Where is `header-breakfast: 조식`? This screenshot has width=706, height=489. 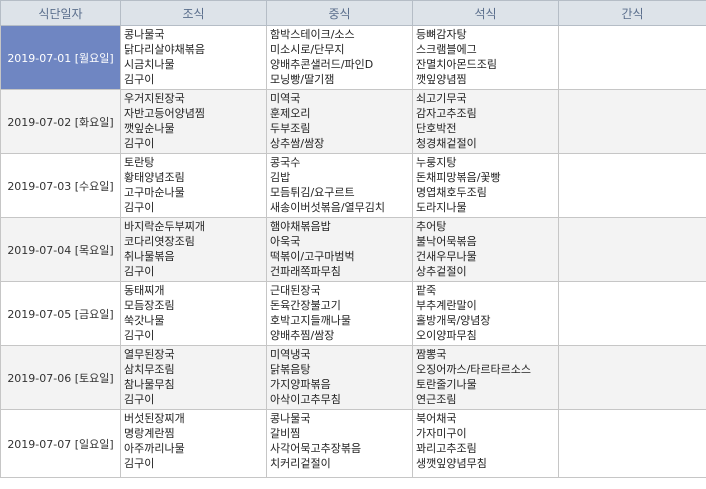
header-breakfast: 조식 is located at coordinates (193, 13).